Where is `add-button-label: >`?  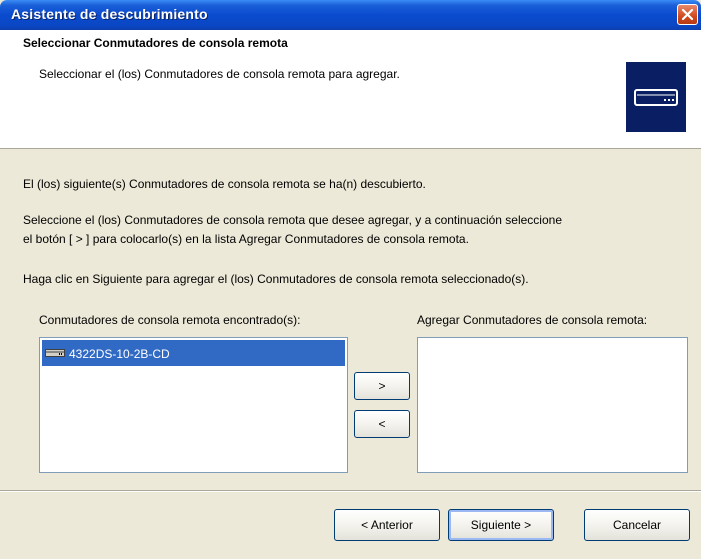
add-button-label: > is located at coordinates (382, 386).